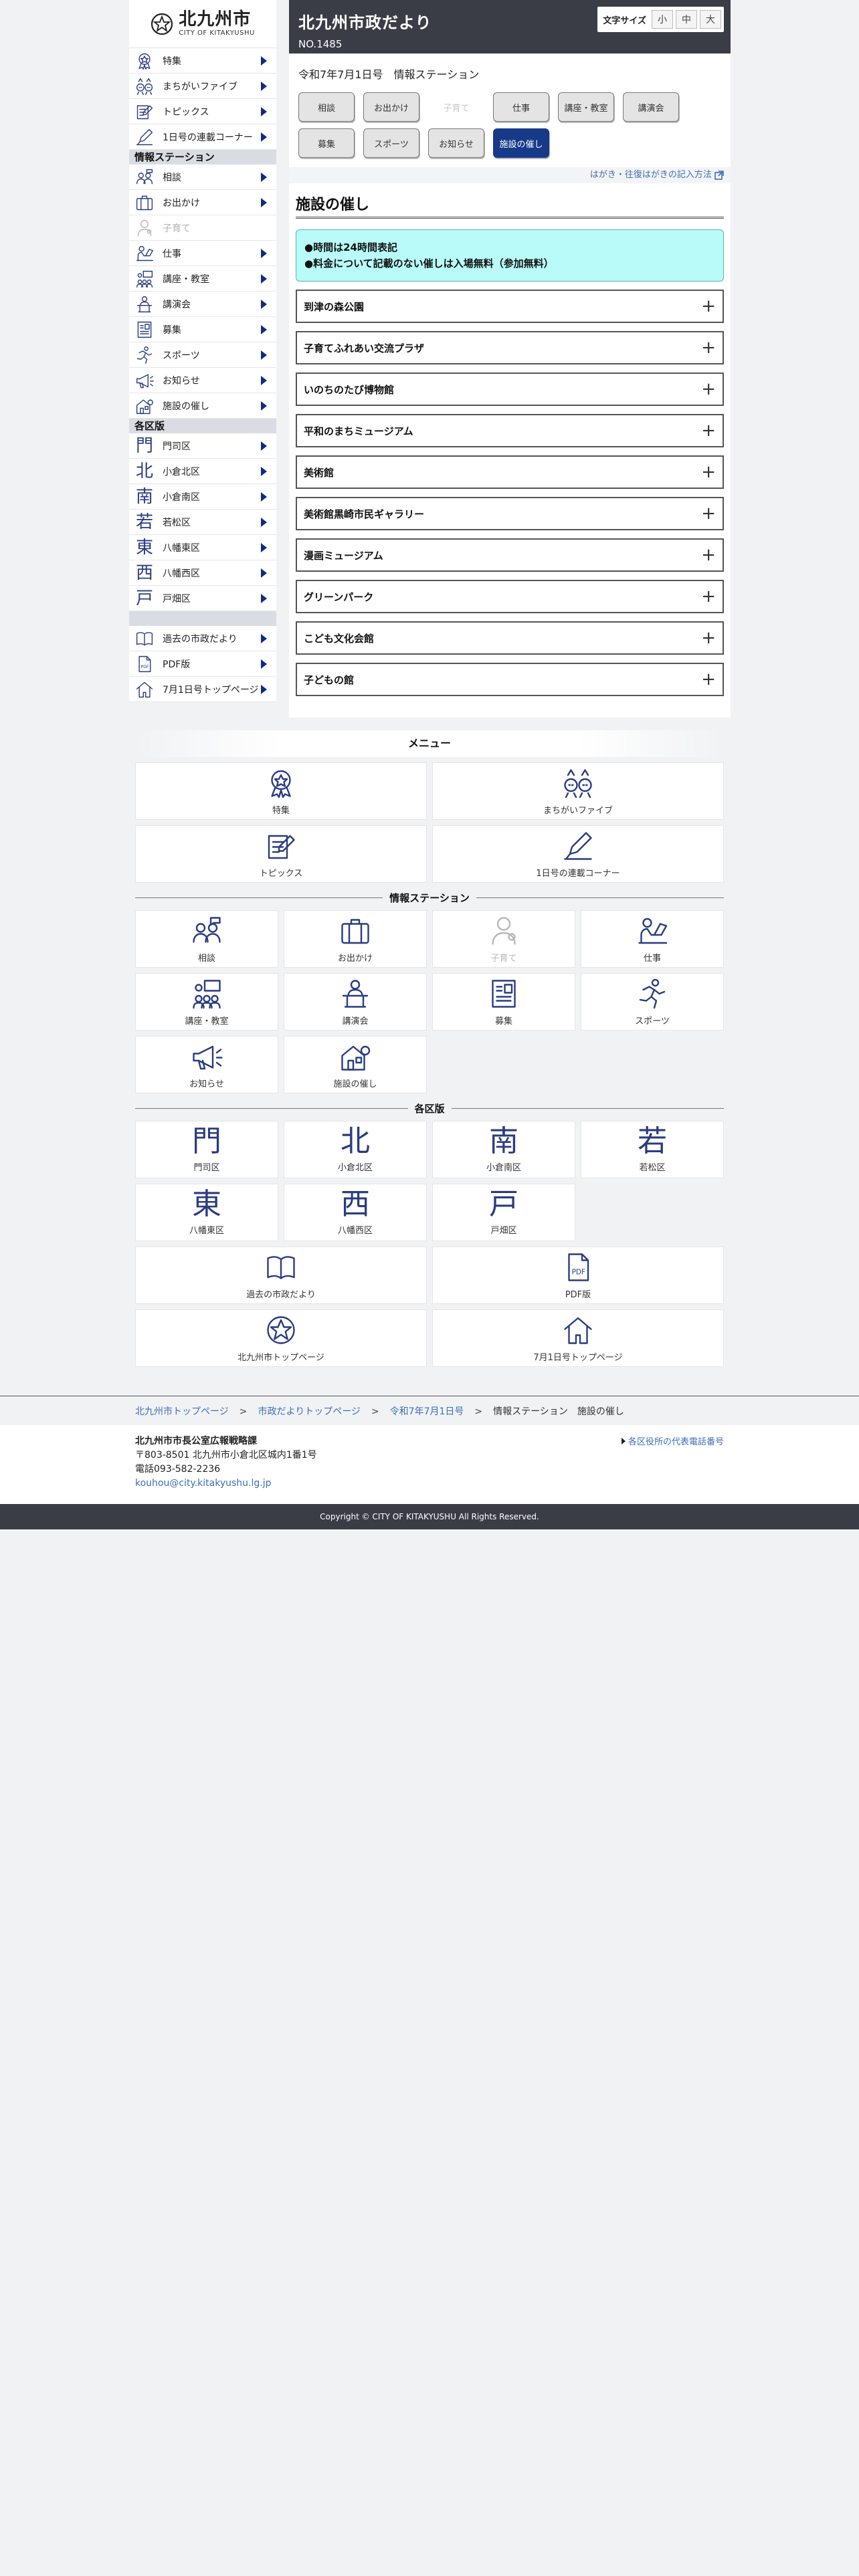 This screenshot has height=2576, width=859. What do you see at coordinates (652, 1149) in the screenshot?
I see `menu-tile: 若若松区` at bounding box center [652, 1149].